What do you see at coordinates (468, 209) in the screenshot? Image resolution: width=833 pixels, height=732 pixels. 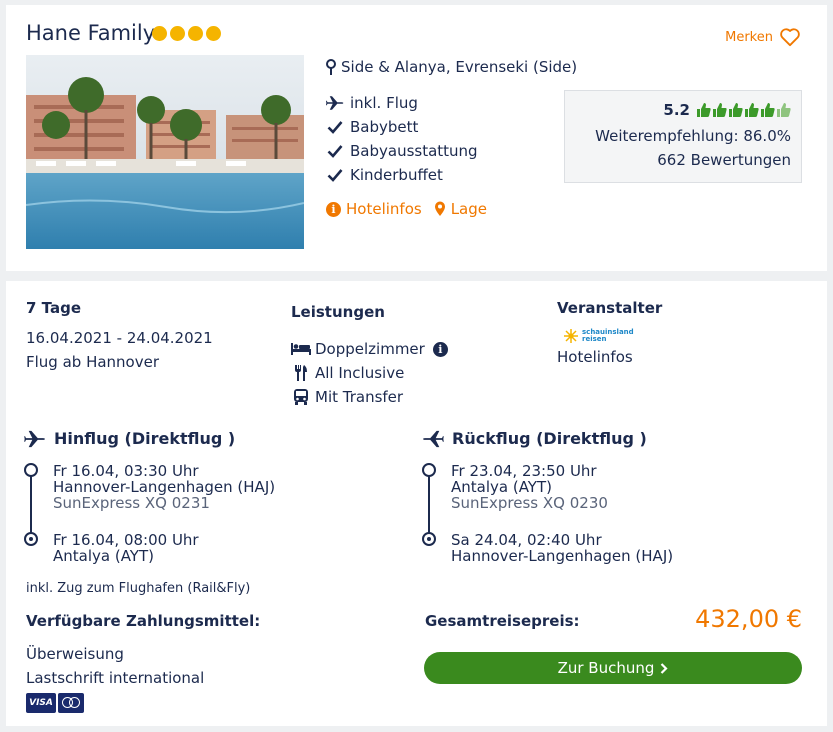 I see `lage-label: Lage` at bounding box center [468, 209].